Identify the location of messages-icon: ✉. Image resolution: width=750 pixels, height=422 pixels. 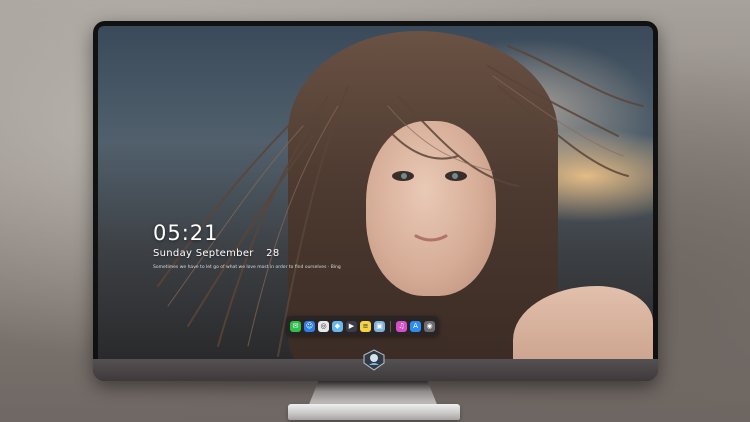
(295, 326).